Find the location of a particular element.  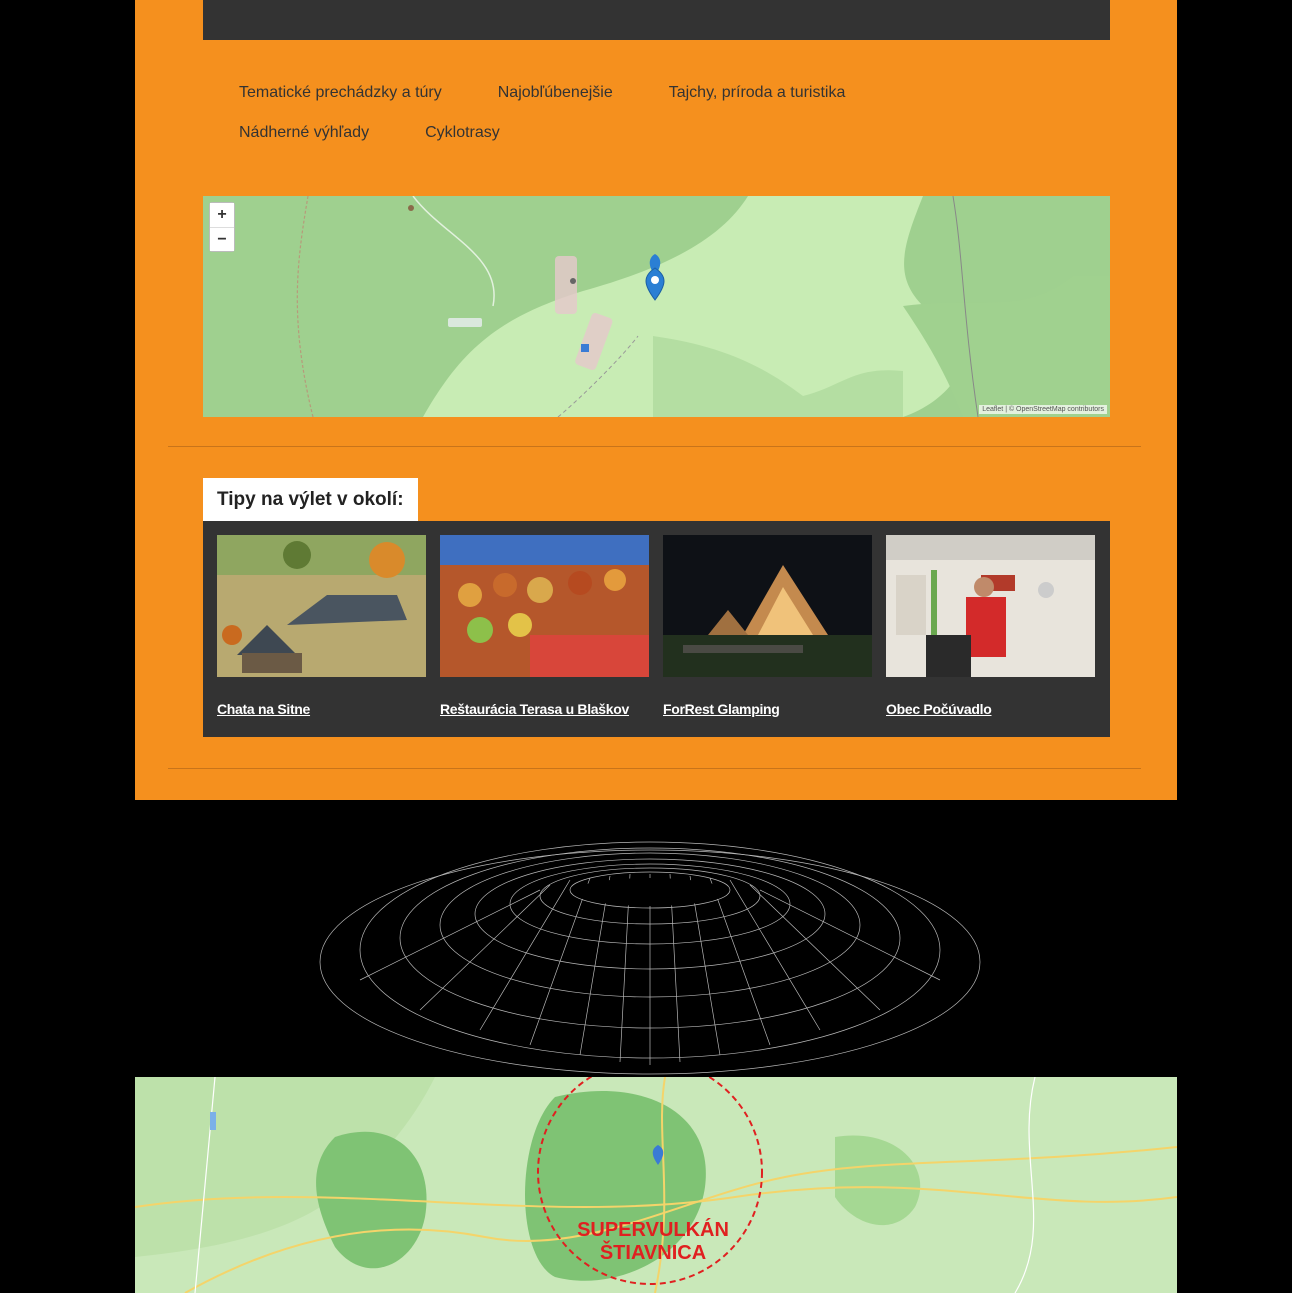

category-link-cycle-routes: Cyklotrasy is located at coordinates (462, 133).